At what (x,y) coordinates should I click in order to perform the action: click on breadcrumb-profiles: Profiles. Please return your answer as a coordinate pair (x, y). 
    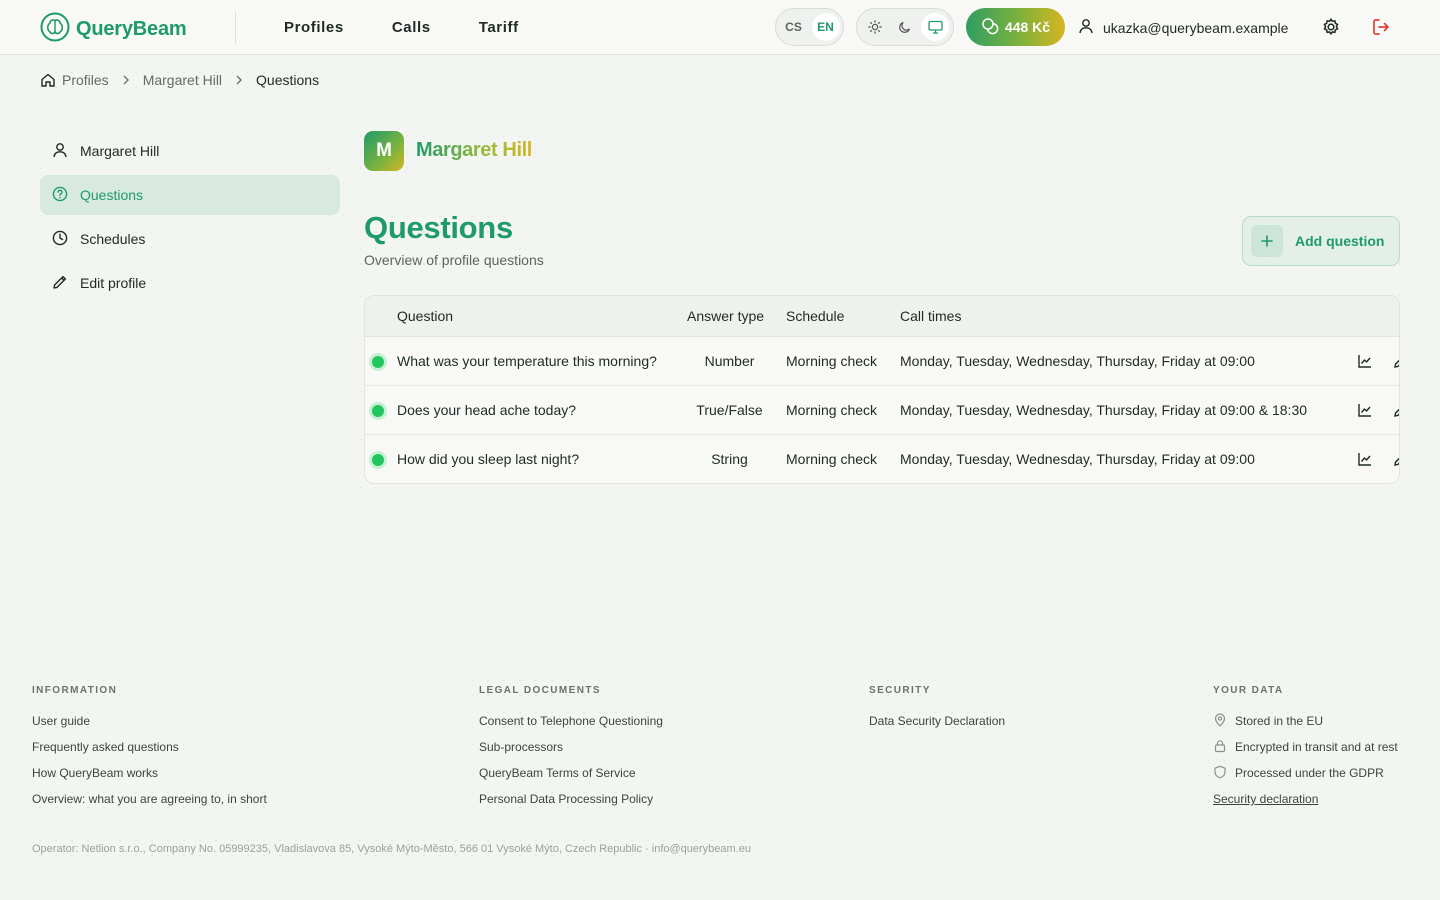
    Looking at the image, I should click on (85, 80).